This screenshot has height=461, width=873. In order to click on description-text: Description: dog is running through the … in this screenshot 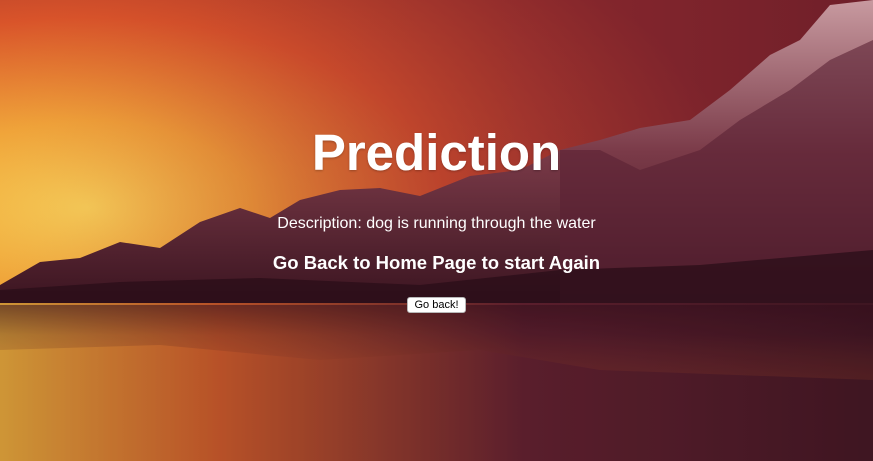, I will do `click(436, 224)`.